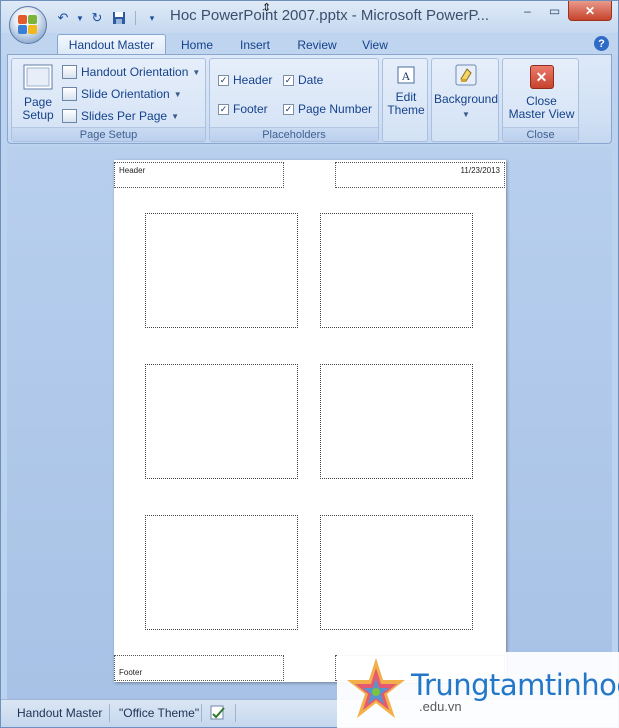  Describe the element at coordinates (60, 713) in the screenshot. I see `status-mode: Handout Master` at that location.